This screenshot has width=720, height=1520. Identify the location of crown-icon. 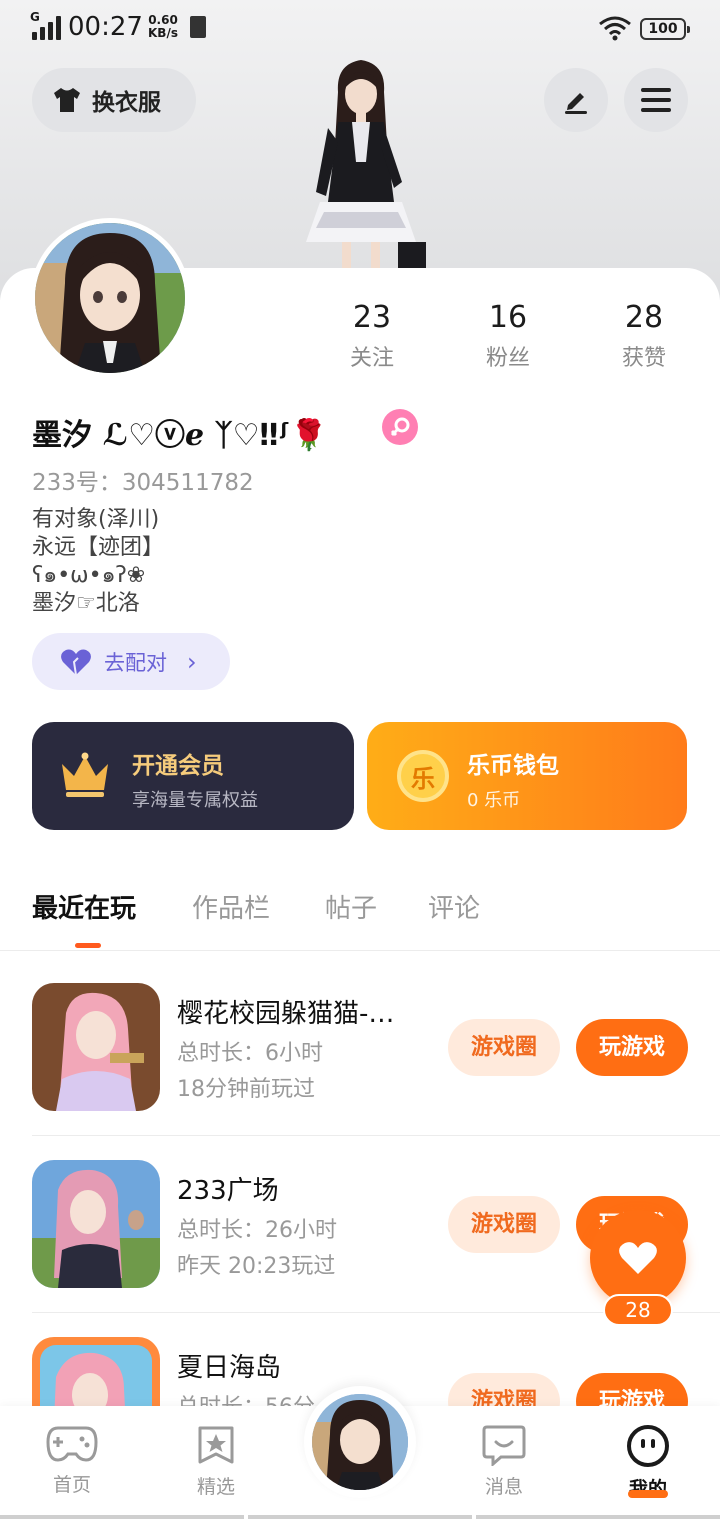
(85, 774).